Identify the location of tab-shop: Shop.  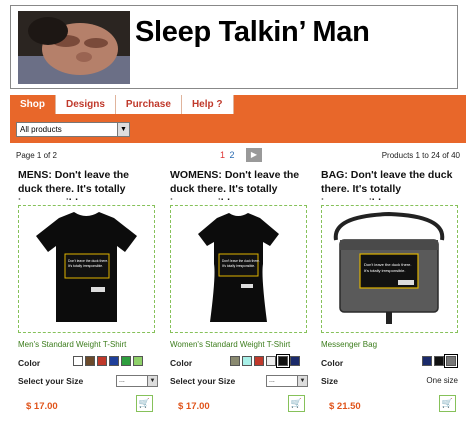
(33, 104).